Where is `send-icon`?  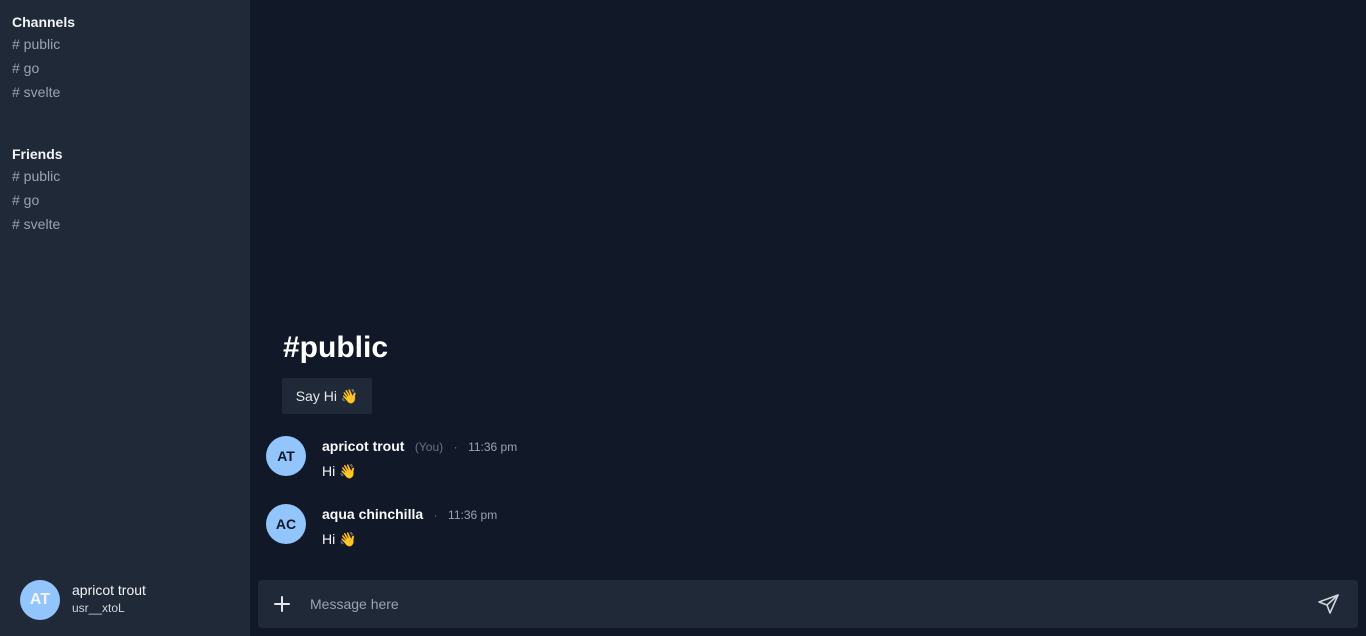
send-icon is located at coordinates (1328, 604).